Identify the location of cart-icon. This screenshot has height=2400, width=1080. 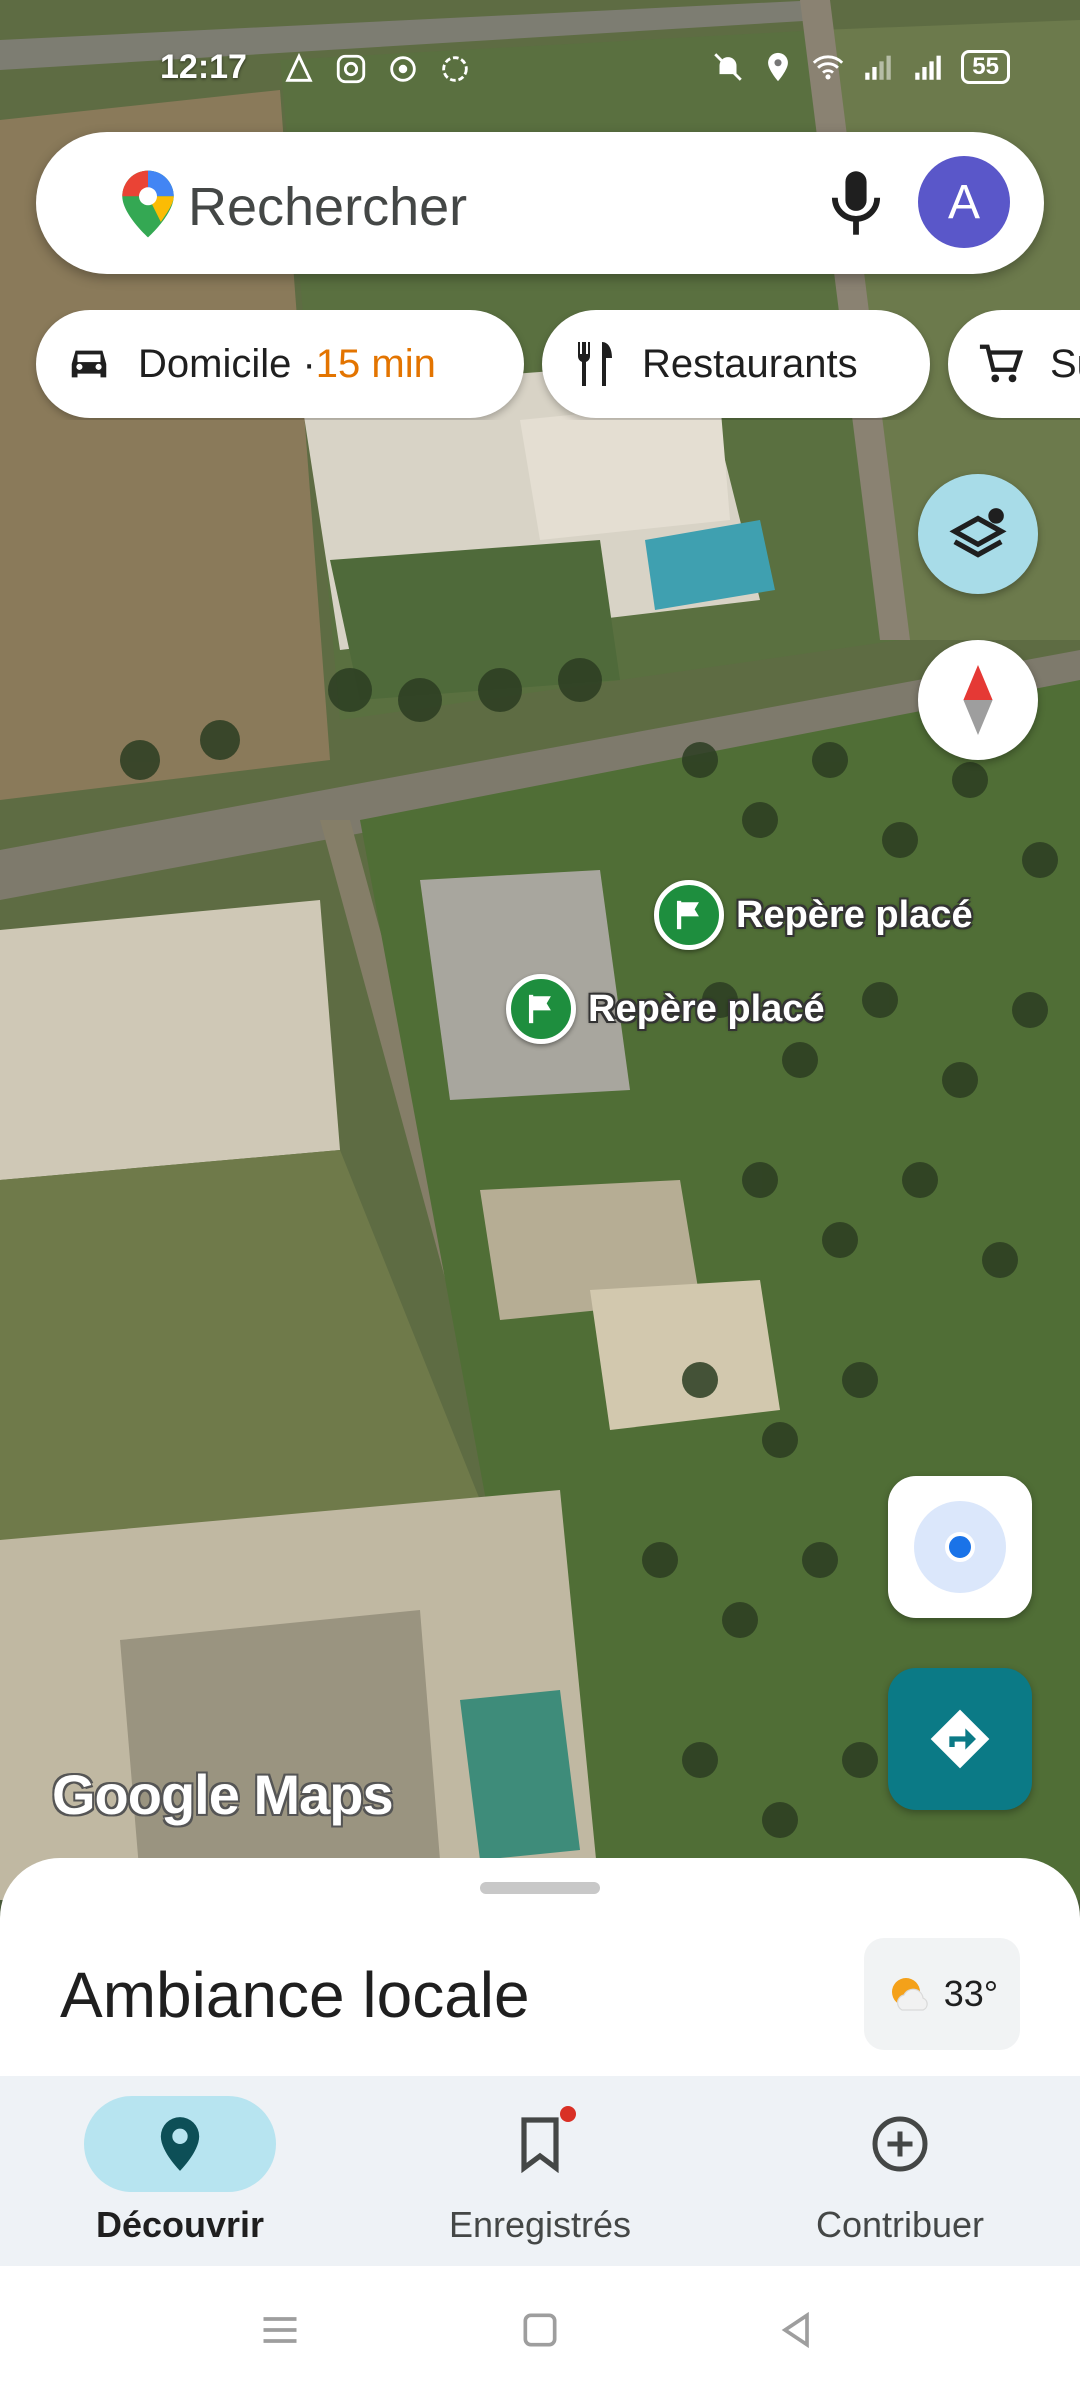
(1001, 364).